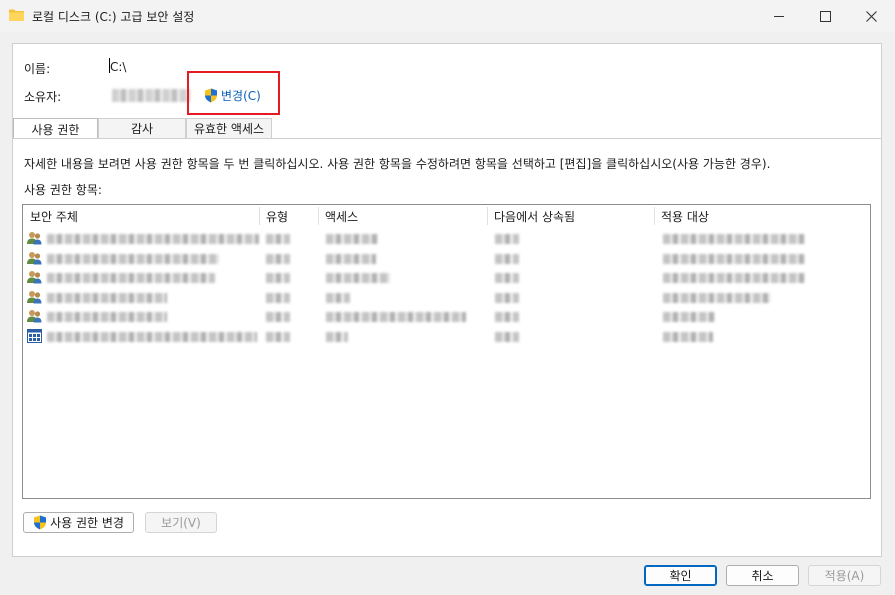 The image size is (895, 595). I want to click on tab-effective-access-label: 유효한 액세스, so click(229, 129).